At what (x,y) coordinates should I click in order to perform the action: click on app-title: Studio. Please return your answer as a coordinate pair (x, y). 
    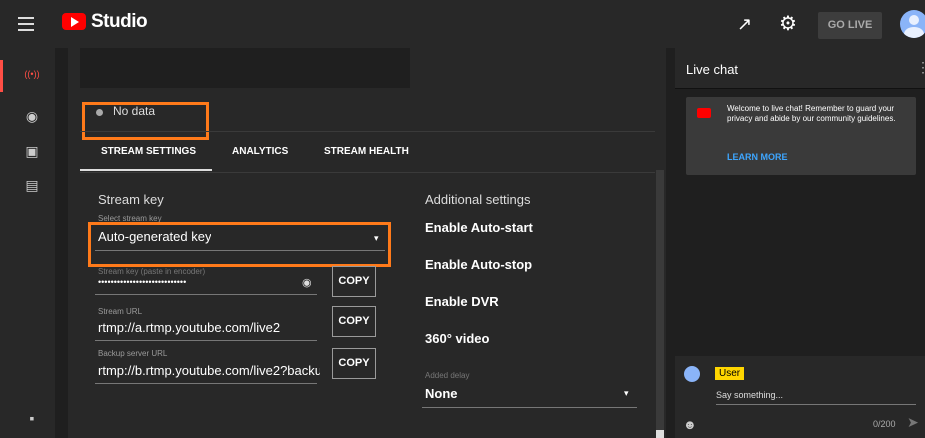
    Looking at the image, I should click on (119, 22).